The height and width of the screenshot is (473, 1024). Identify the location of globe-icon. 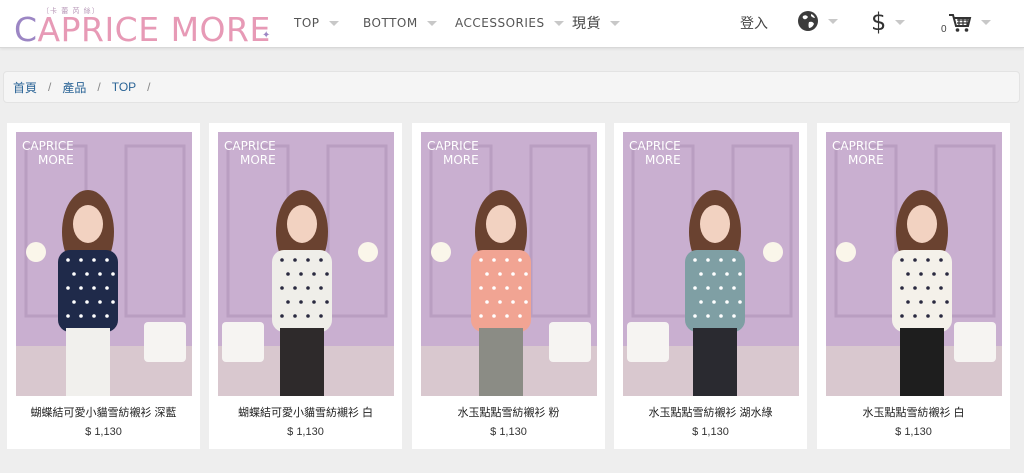
(808, 21).